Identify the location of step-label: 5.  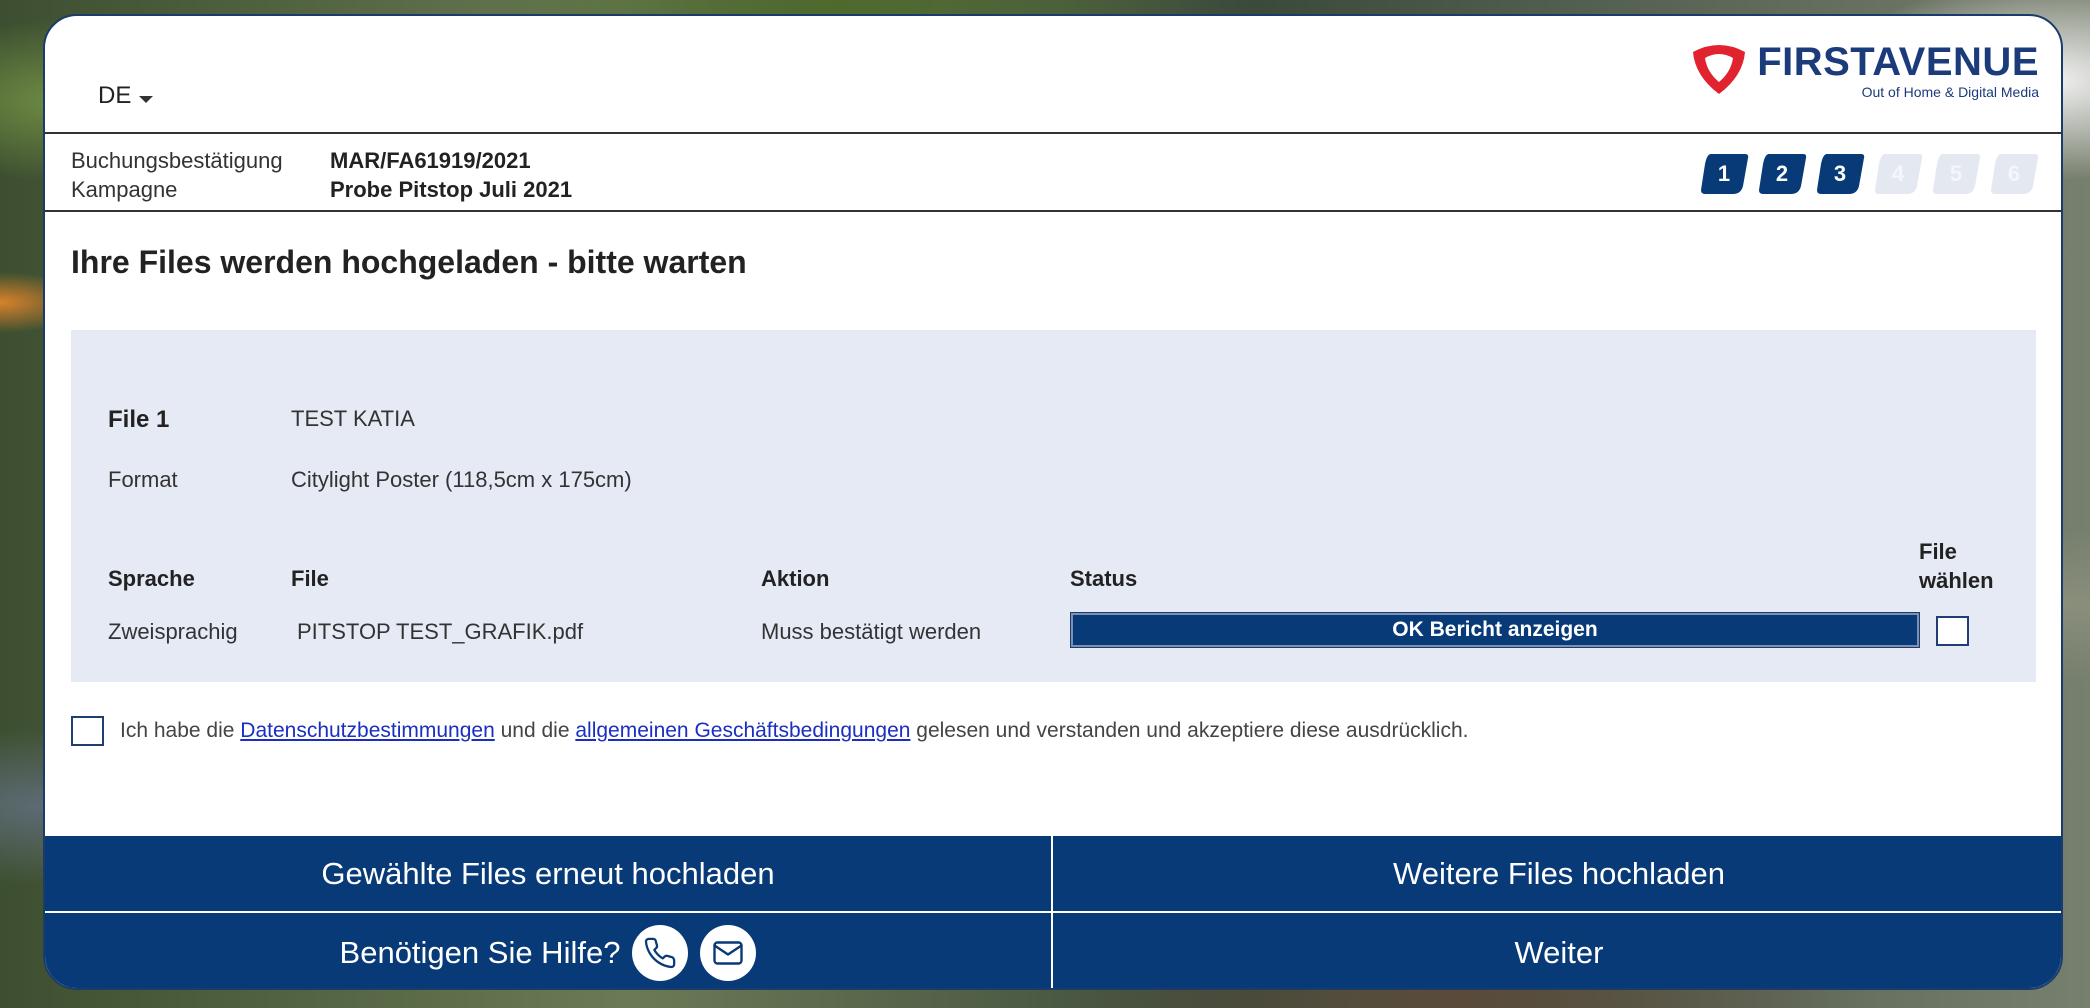
(1956, 173).